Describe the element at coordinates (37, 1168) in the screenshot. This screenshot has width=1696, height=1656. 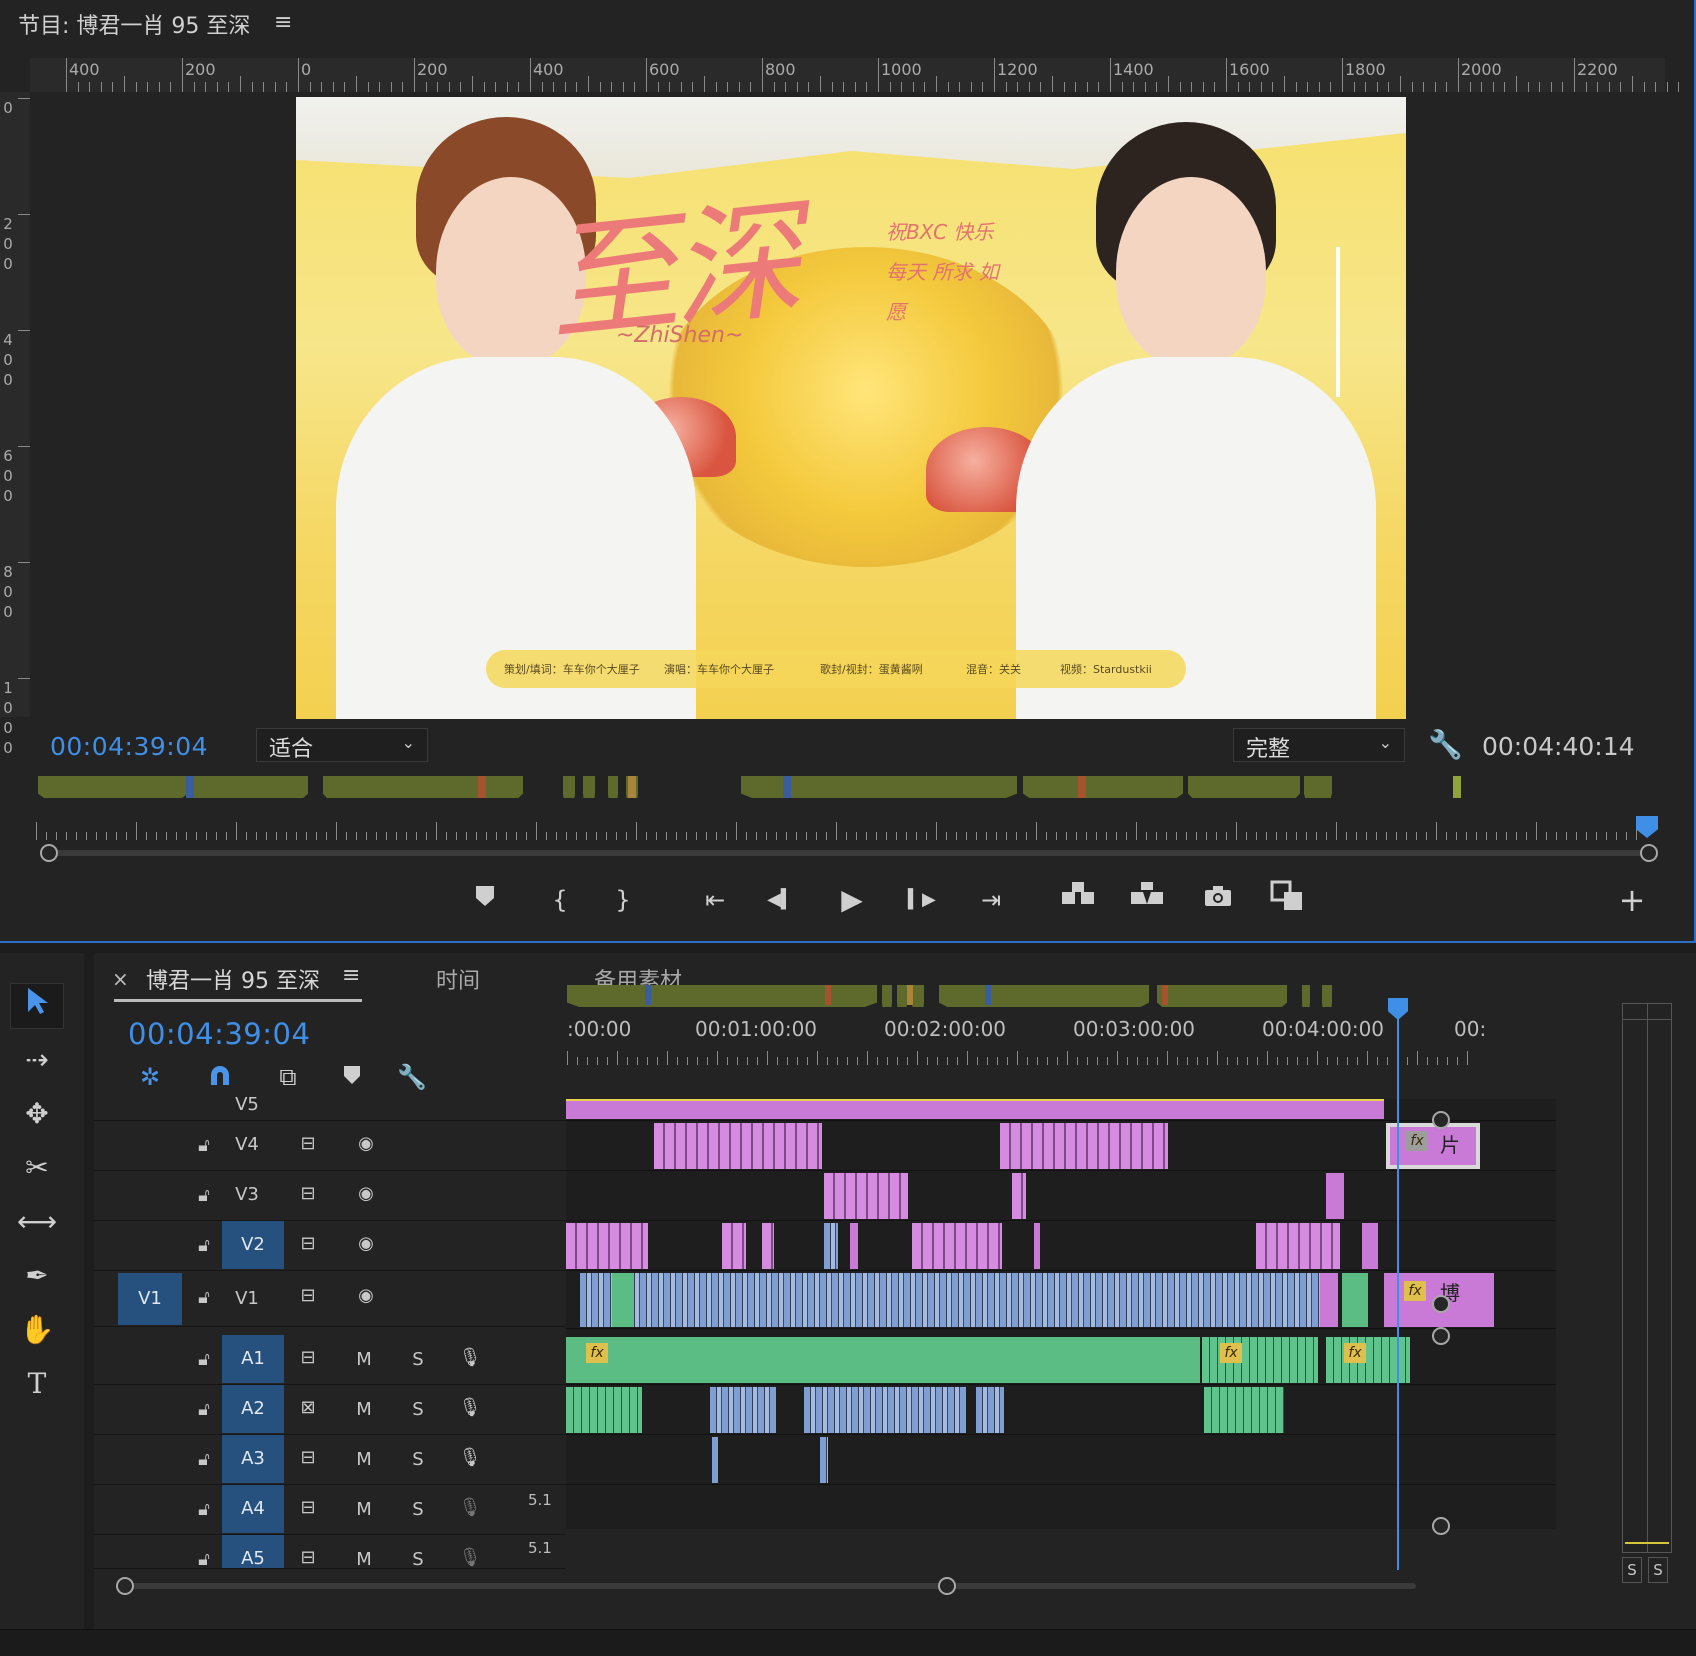
I see `razor-tool-icon: ✂` at that location.